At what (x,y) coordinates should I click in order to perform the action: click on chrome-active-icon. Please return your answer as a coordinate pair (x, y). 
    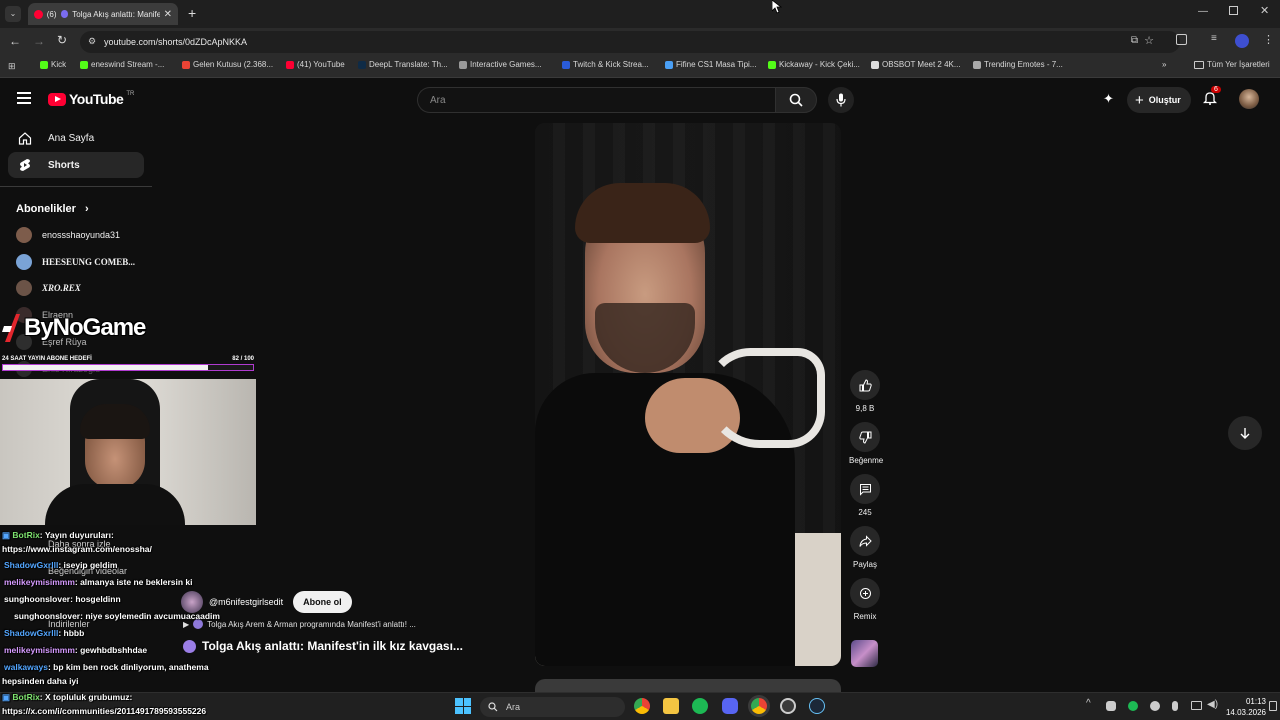
    Looking at the image, I should click on (759, 706).